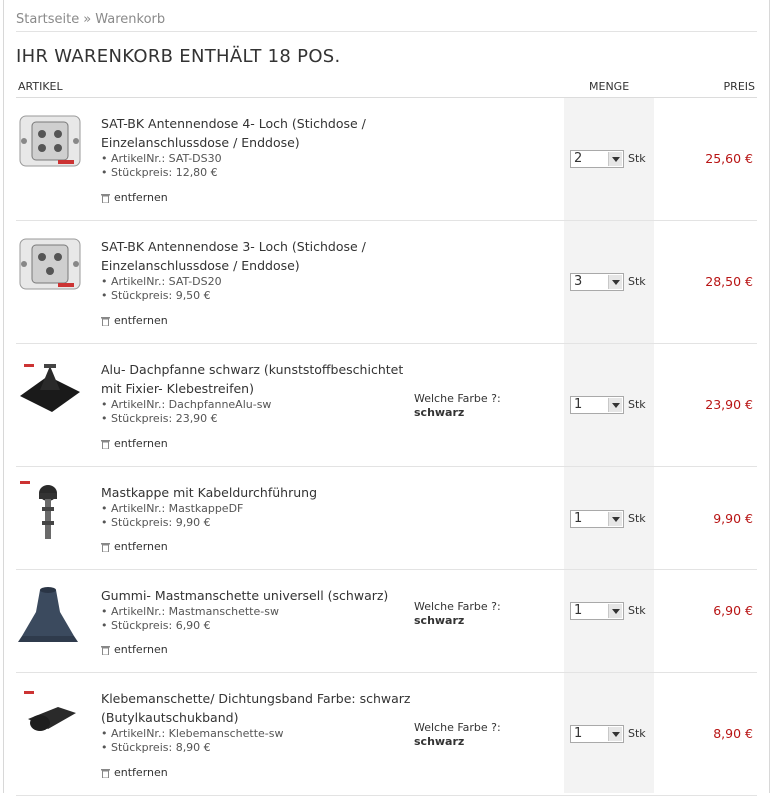  I want to click on breadcrumb: Startseite » Warenkorb, so click(90, 19).